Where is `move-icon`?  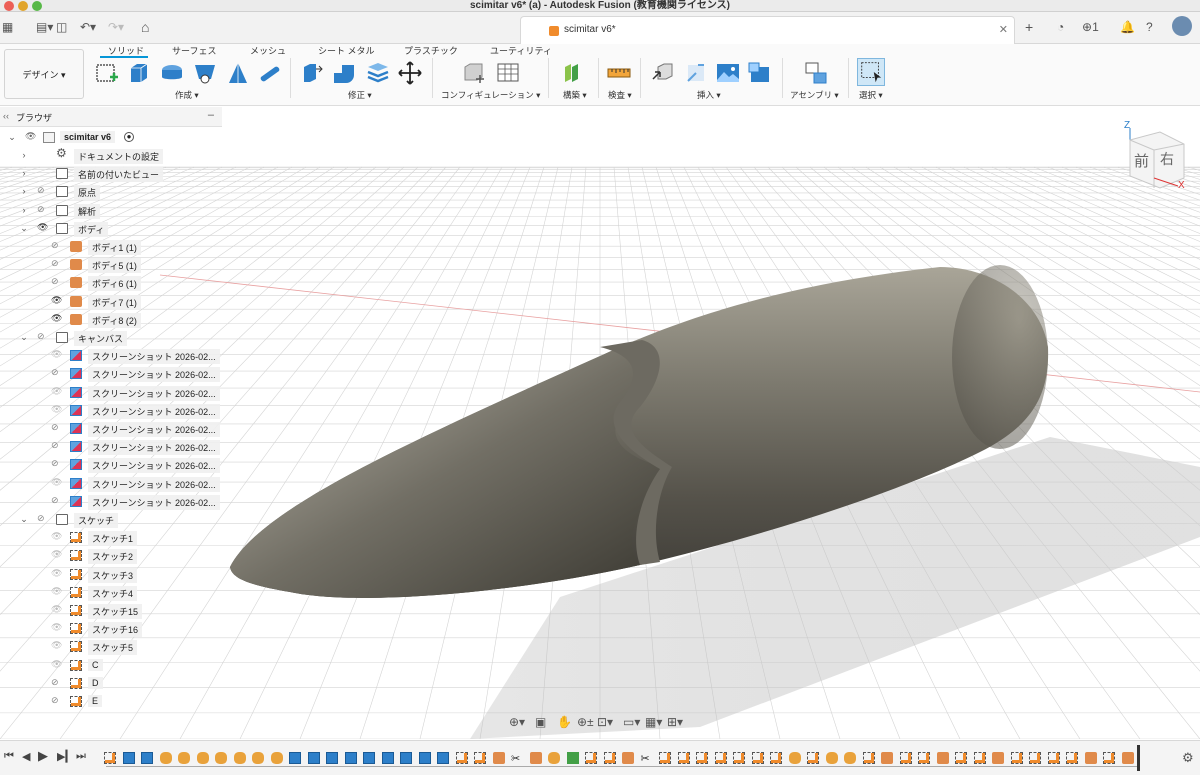
move-icon is located at coordinates (410, 73).